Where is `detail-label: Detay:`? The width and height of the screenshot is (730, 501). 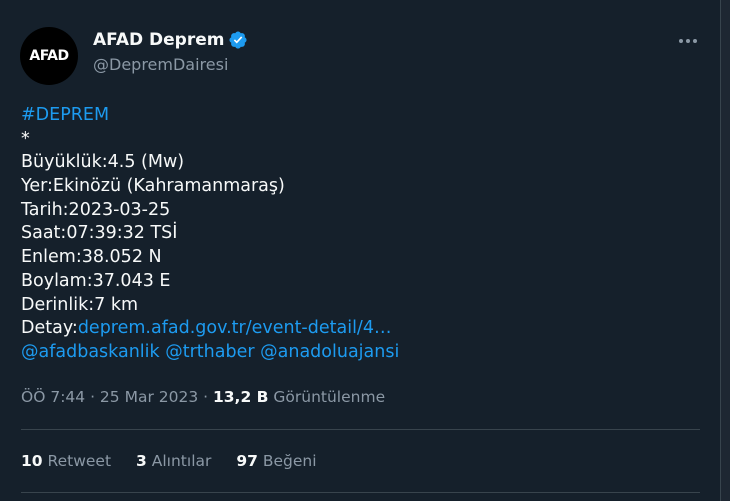 detail-label: Detay: is located at coordinates (49, 328).